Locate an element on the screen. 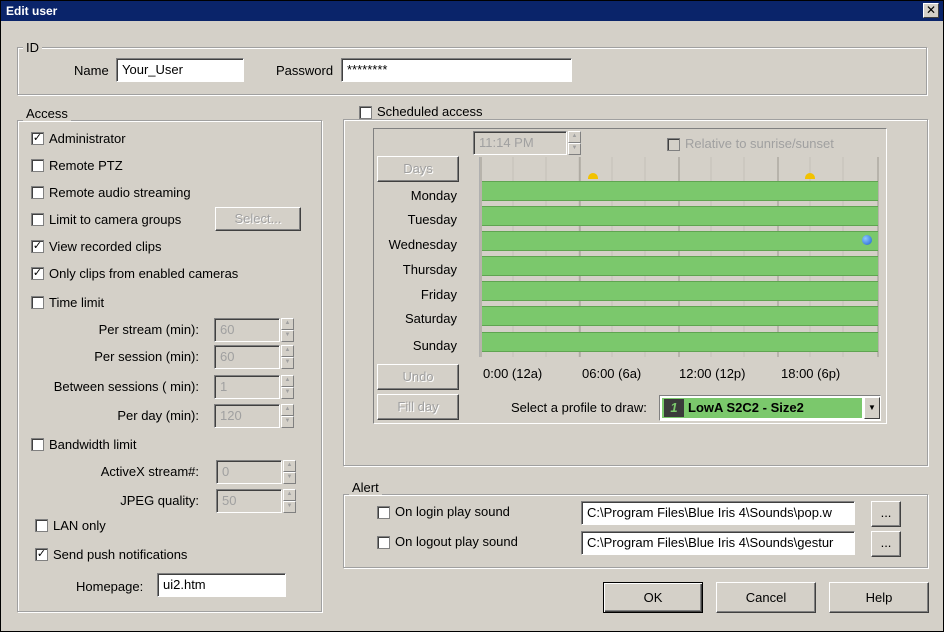 Image resolution: width=944 pixels, height=632 pixels. day-label-friday: Friday is located at coordinates (438, 294).